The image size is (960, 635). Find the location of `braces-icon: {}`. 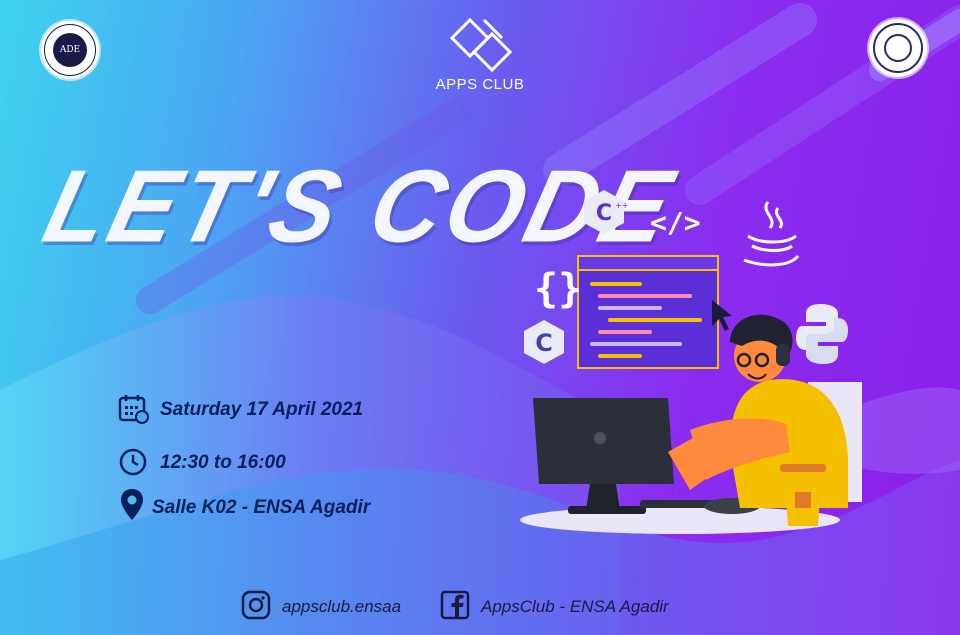

braces-icon: {} is located at coordinates (558, 289).